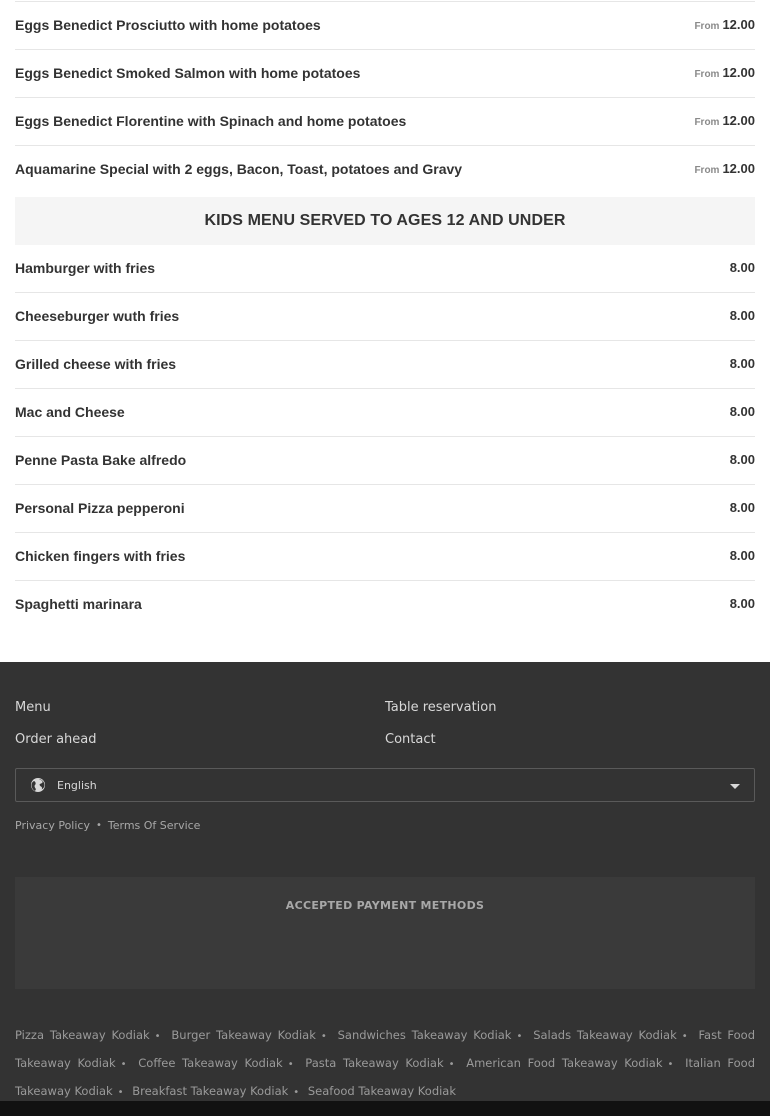 The height and width of the screenshot is (1116, 770). I want to click on menu-item: Personal Pizza pepperoni 8.00, so click(385, 509).